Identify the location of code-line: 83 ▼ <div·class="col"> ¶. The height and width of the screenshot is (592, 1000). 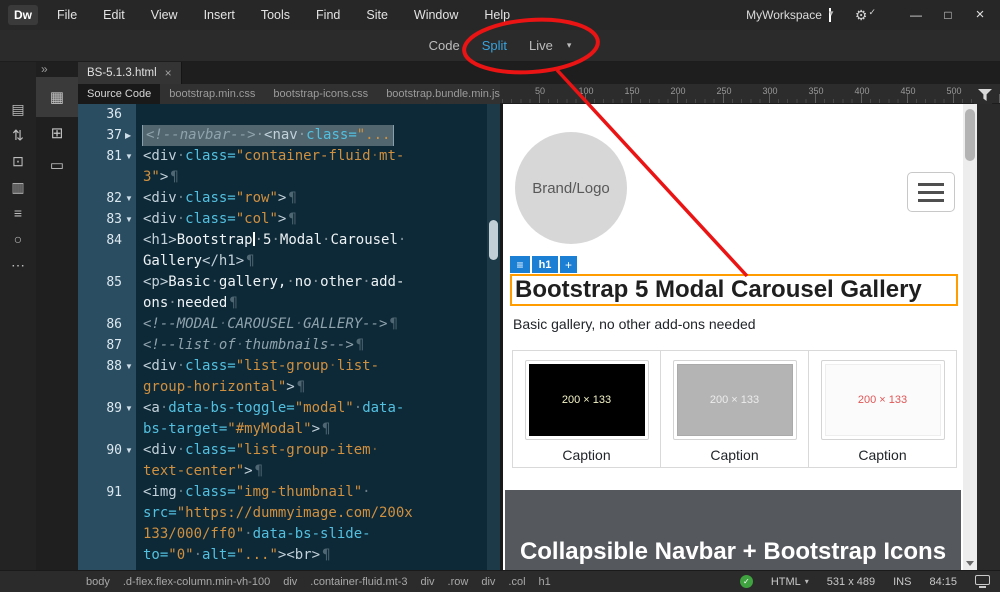
(282, 219).